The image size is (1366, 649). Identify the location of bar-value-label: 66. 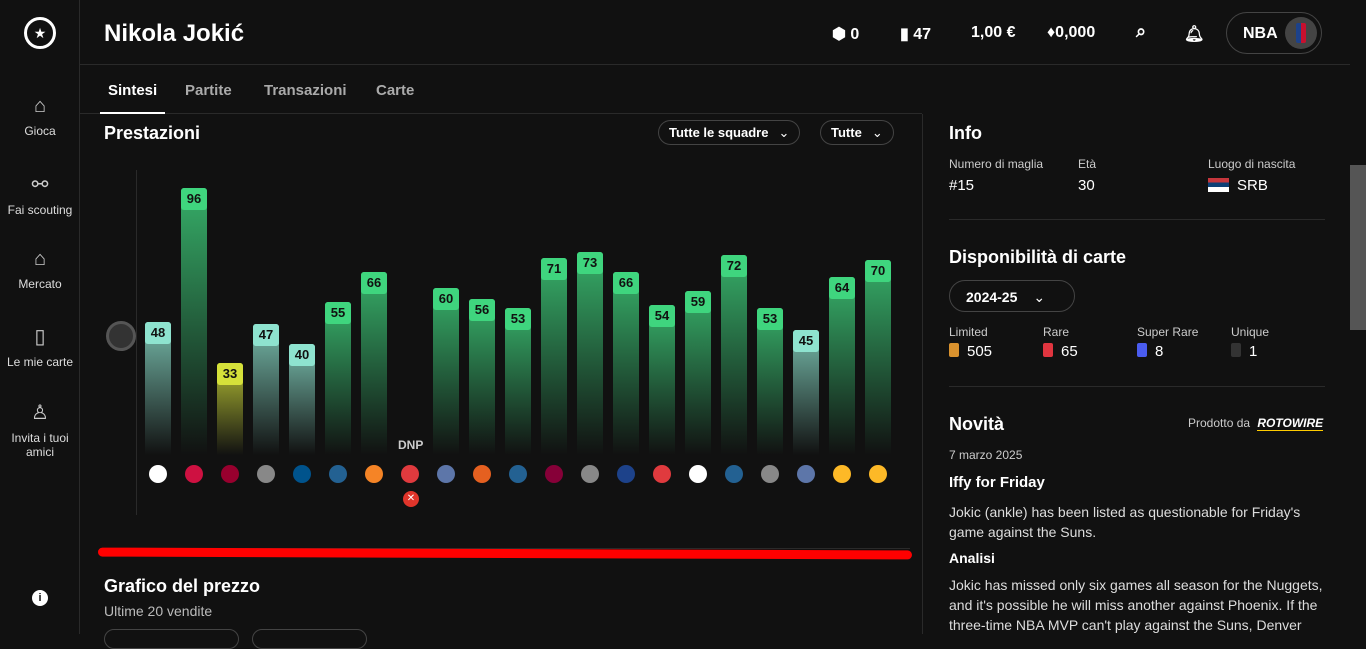
(374, 282).